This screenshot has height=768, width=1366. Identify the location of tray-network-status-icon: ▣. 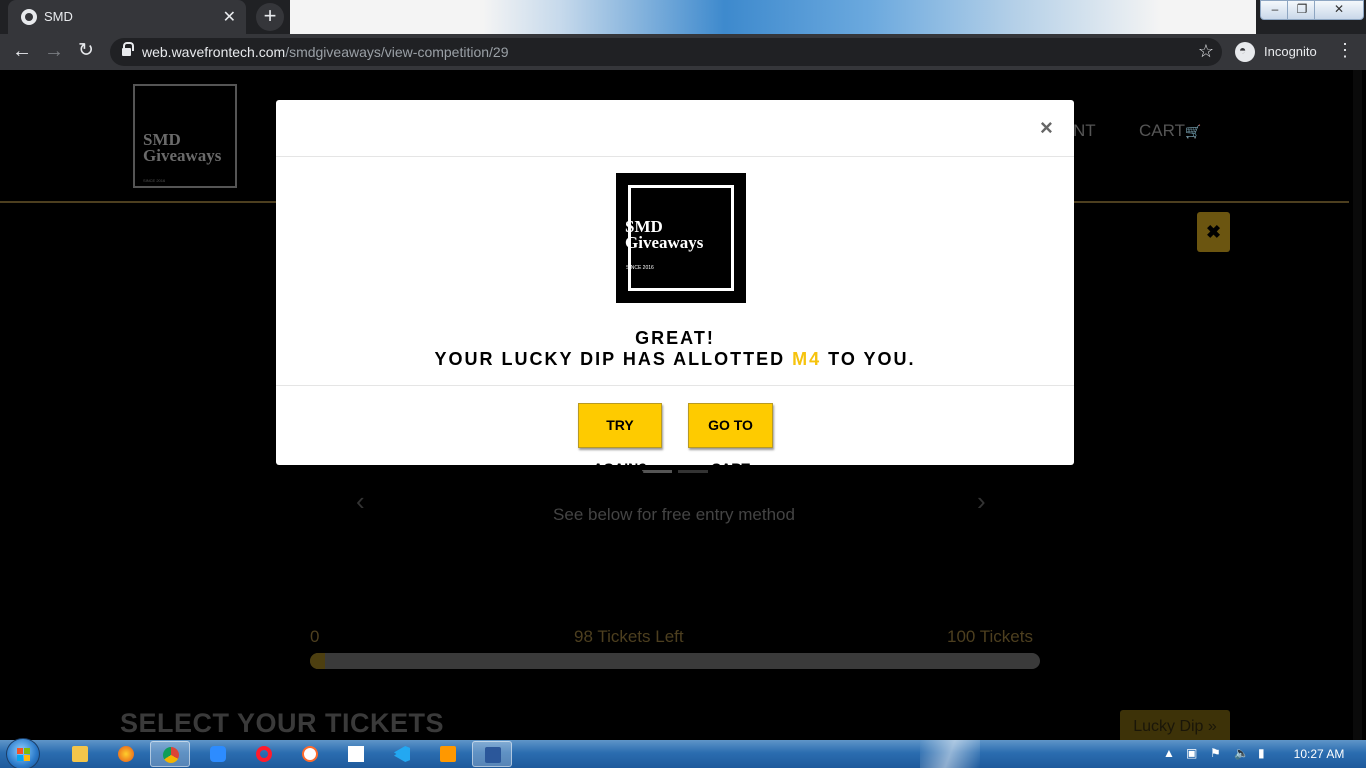
(1191, 753).